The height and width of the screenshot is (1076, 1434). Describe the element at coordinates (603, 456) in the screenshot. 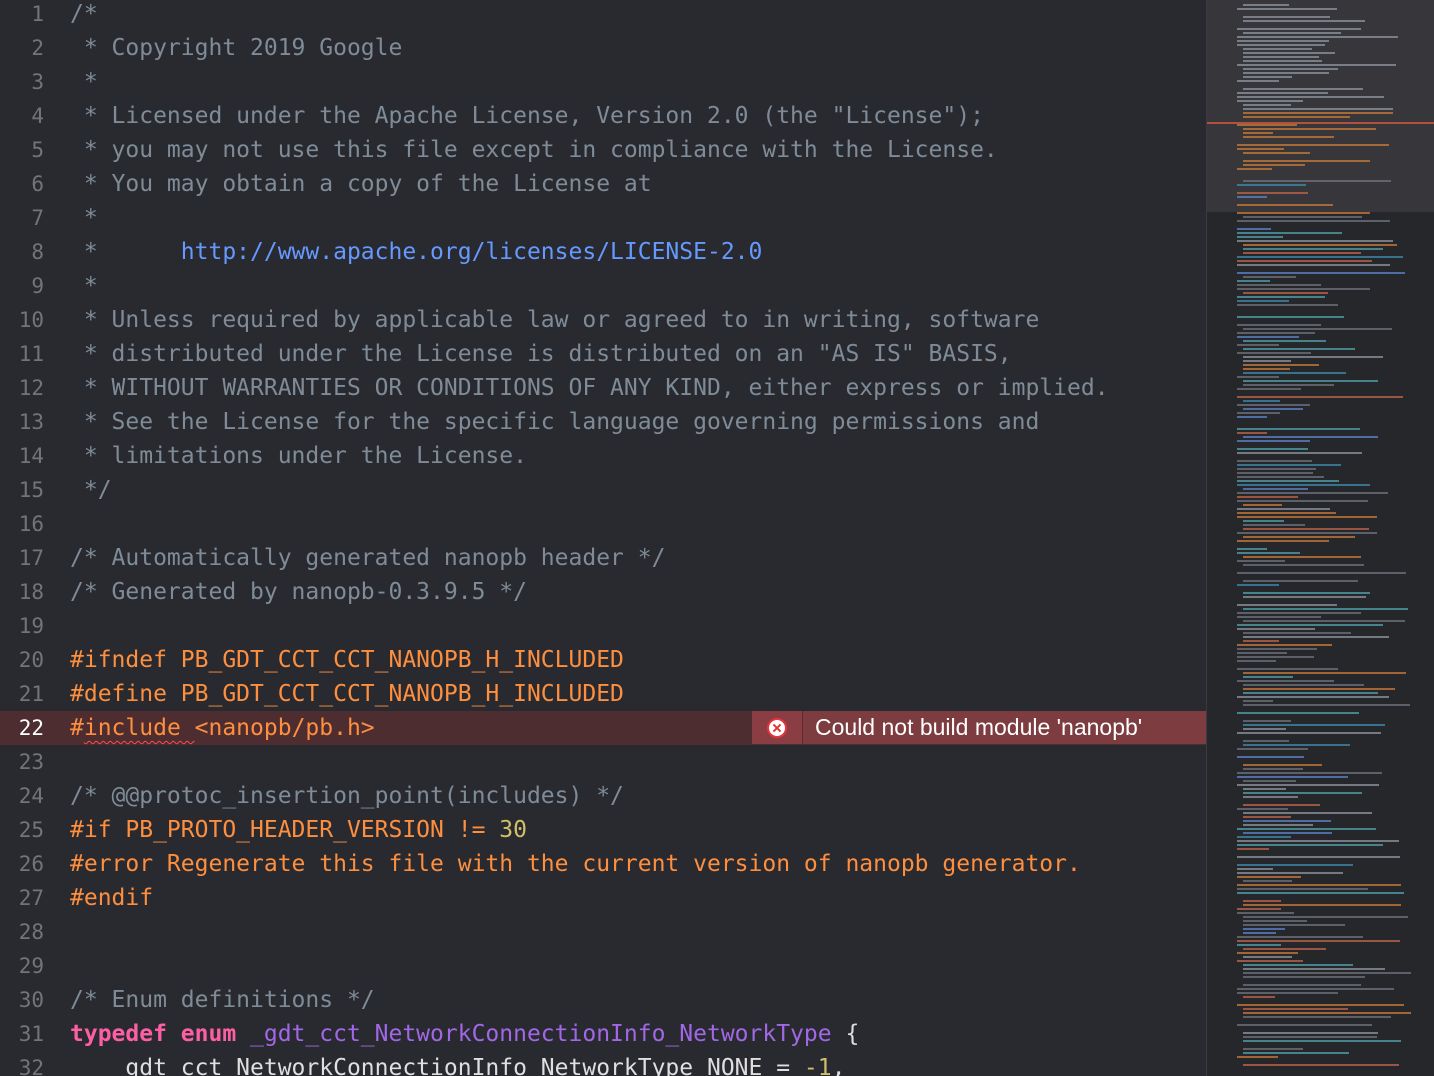

I see `code-line: 14 * limitations under the License.` at that location.